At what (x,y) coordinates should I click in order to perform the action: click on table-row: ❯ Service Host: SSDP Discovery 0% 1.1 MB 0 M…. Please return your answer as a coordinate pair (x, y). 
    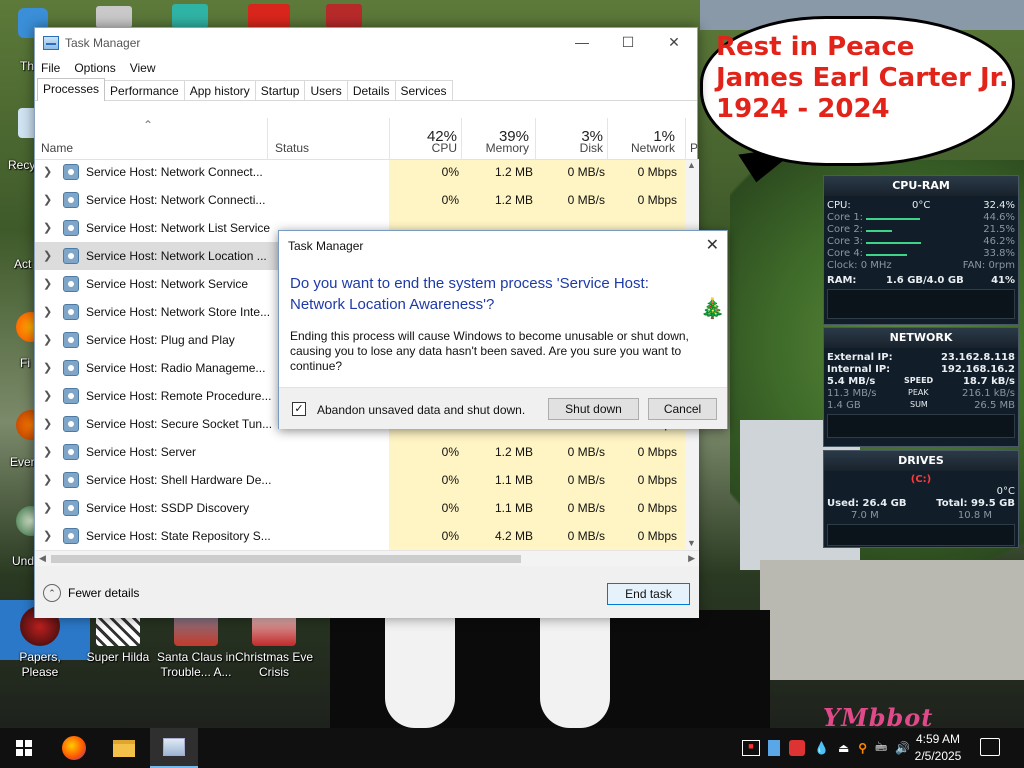
    Looking at the image, I should click on (360, 508).